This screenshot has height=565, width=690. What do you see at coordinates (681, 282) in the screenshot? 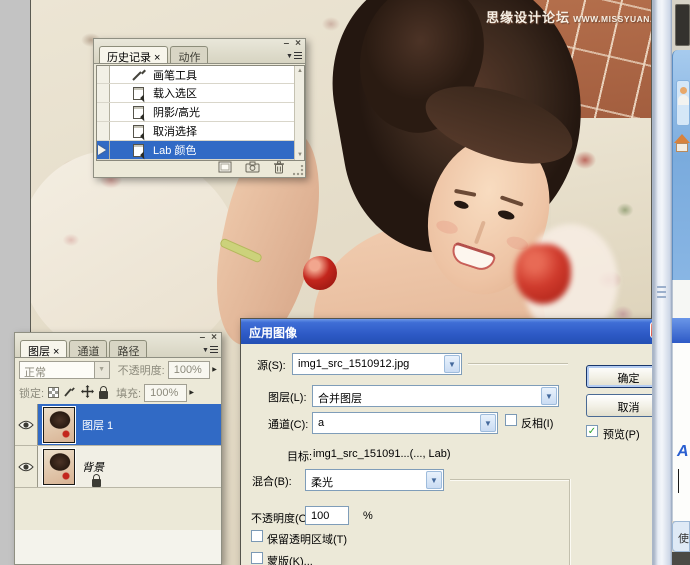
I see `side-application-window: A 使` at bounding box center [681, 282].